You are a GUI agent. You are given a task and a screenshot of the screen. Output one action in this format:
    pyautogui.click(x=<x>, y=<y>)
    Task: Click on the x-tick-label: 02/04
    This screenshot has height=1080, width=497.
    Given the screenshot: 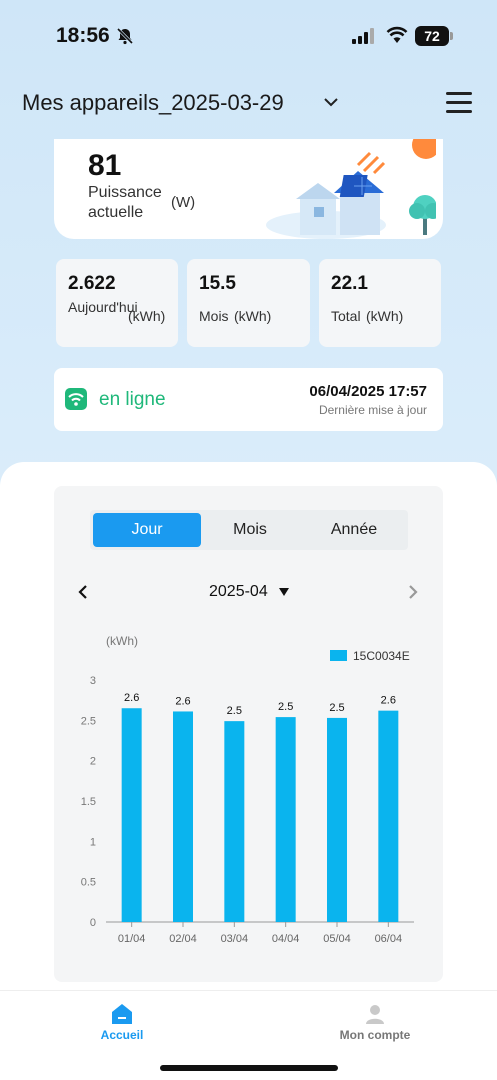 What is the action you would take?
    pyautogui.click(x=183, y=939)
    